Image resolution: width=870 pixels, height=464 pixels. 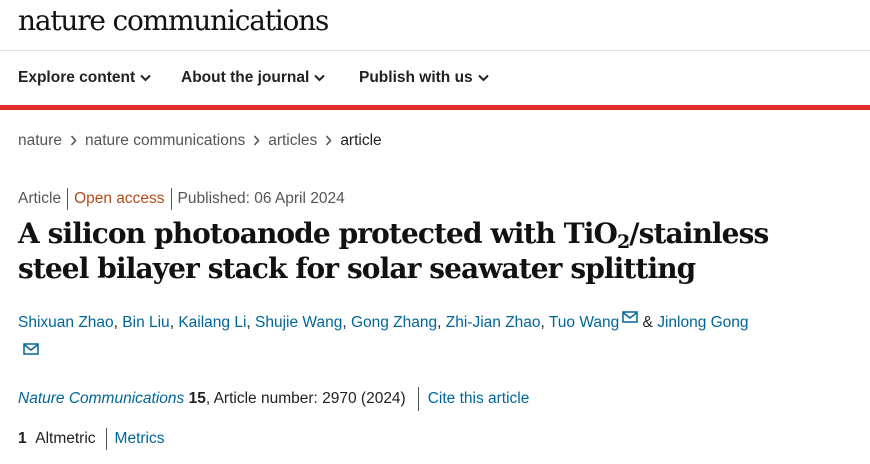 What do you see at coordinates (647, 322) in the screenshot?
I see `authors-joiner: &` at bounding box center [647, 322].